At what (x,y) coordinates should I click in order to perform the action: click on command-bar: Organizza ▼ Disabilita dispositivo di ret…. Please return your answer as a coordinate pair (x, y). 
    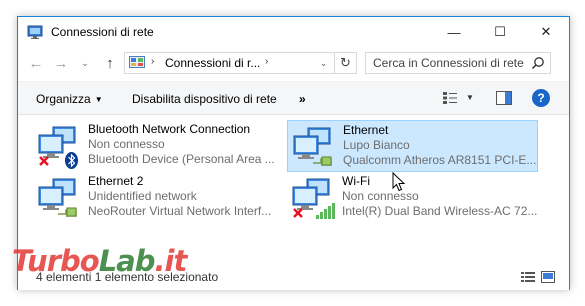
    Looking at the image, I should click on (293, 98).